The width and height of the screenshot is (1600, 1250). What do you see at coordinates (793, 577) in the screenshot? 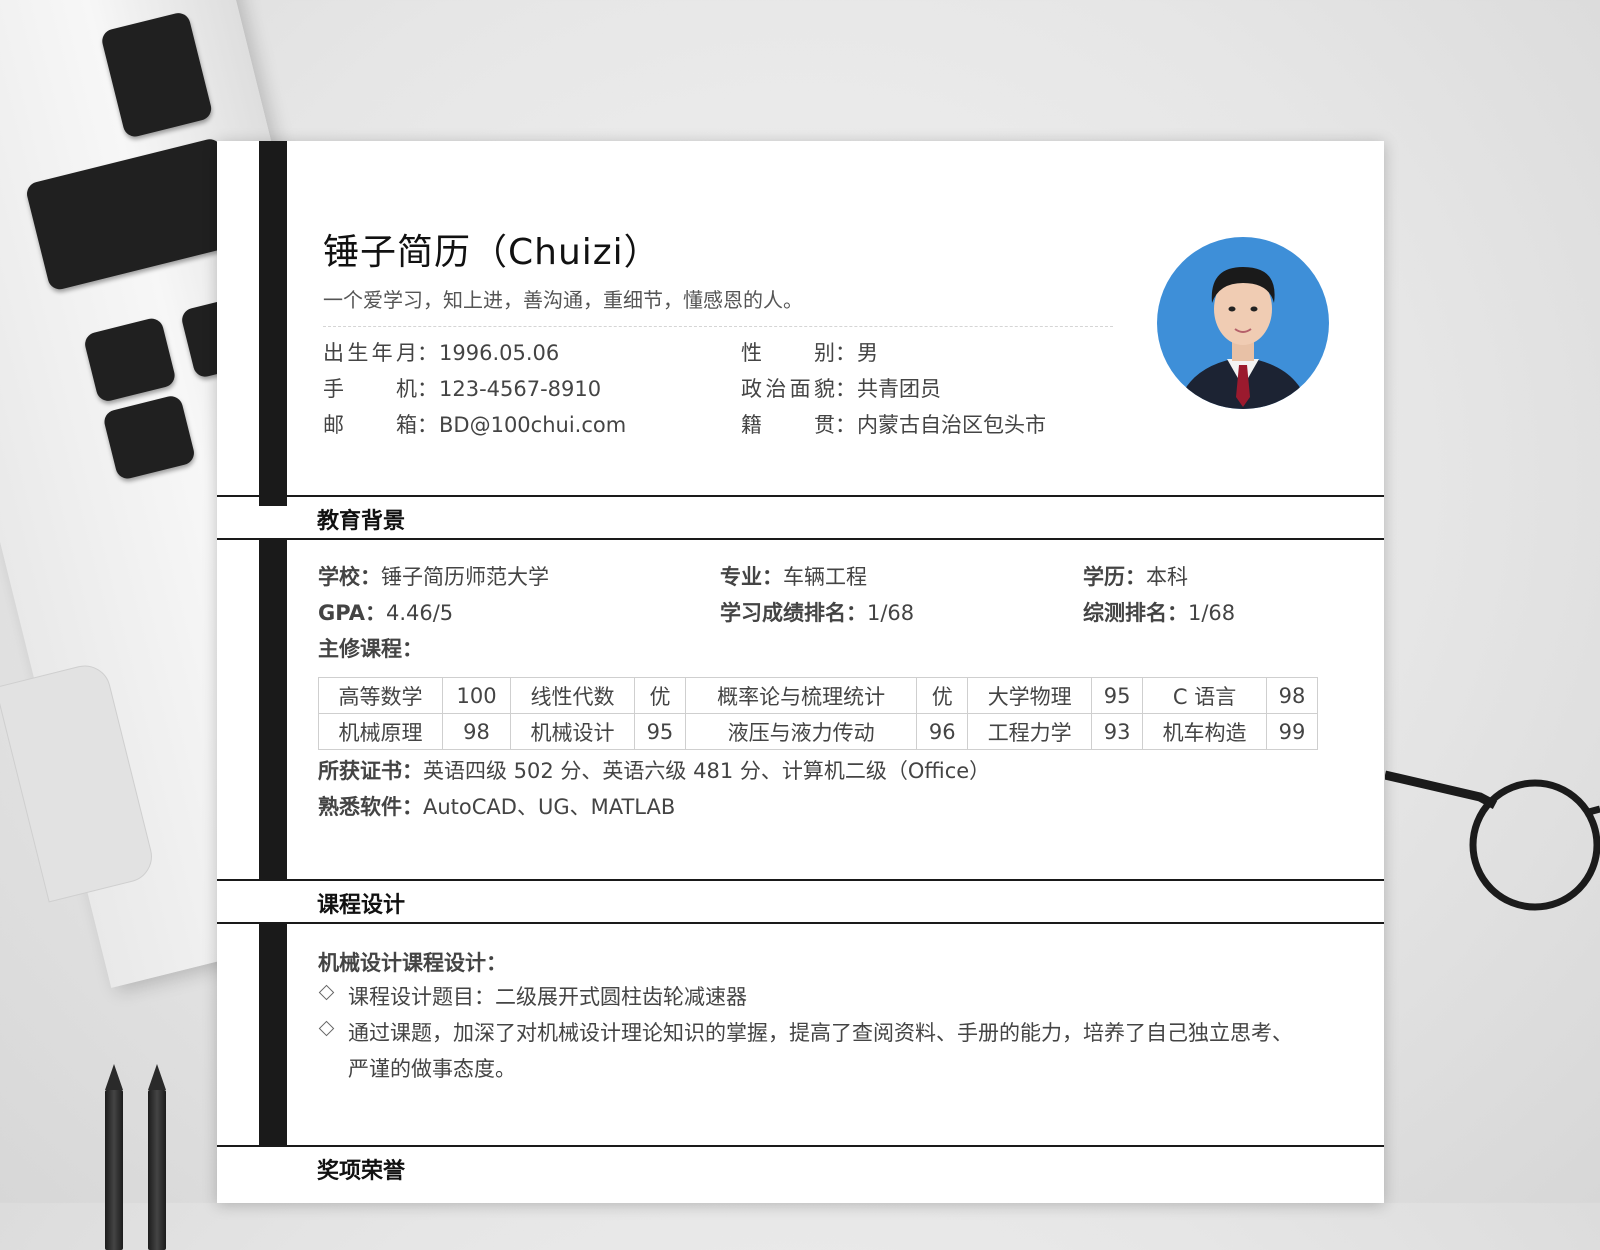
I see `edu-major: 专业：车辆工程` at bounding box center [793, 577].